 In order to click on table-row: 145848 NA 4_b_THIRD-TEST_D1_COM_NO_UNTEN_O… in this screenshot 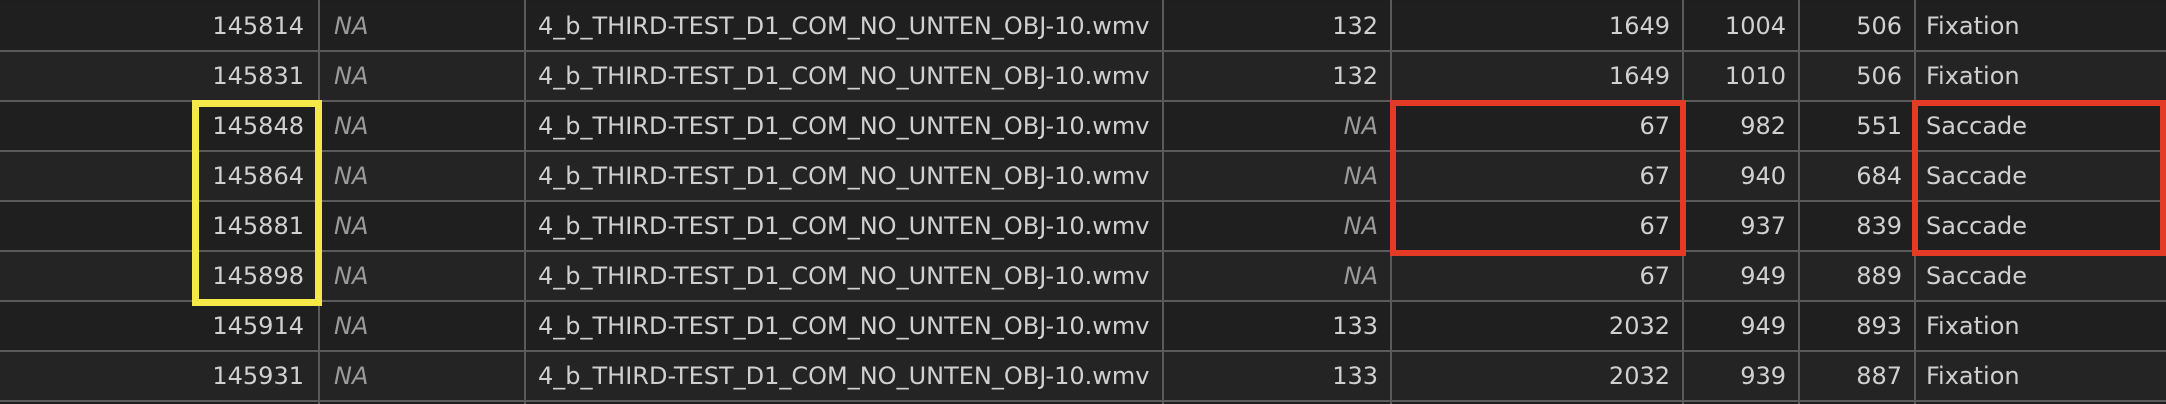, I will do `click(1083, 127)`.